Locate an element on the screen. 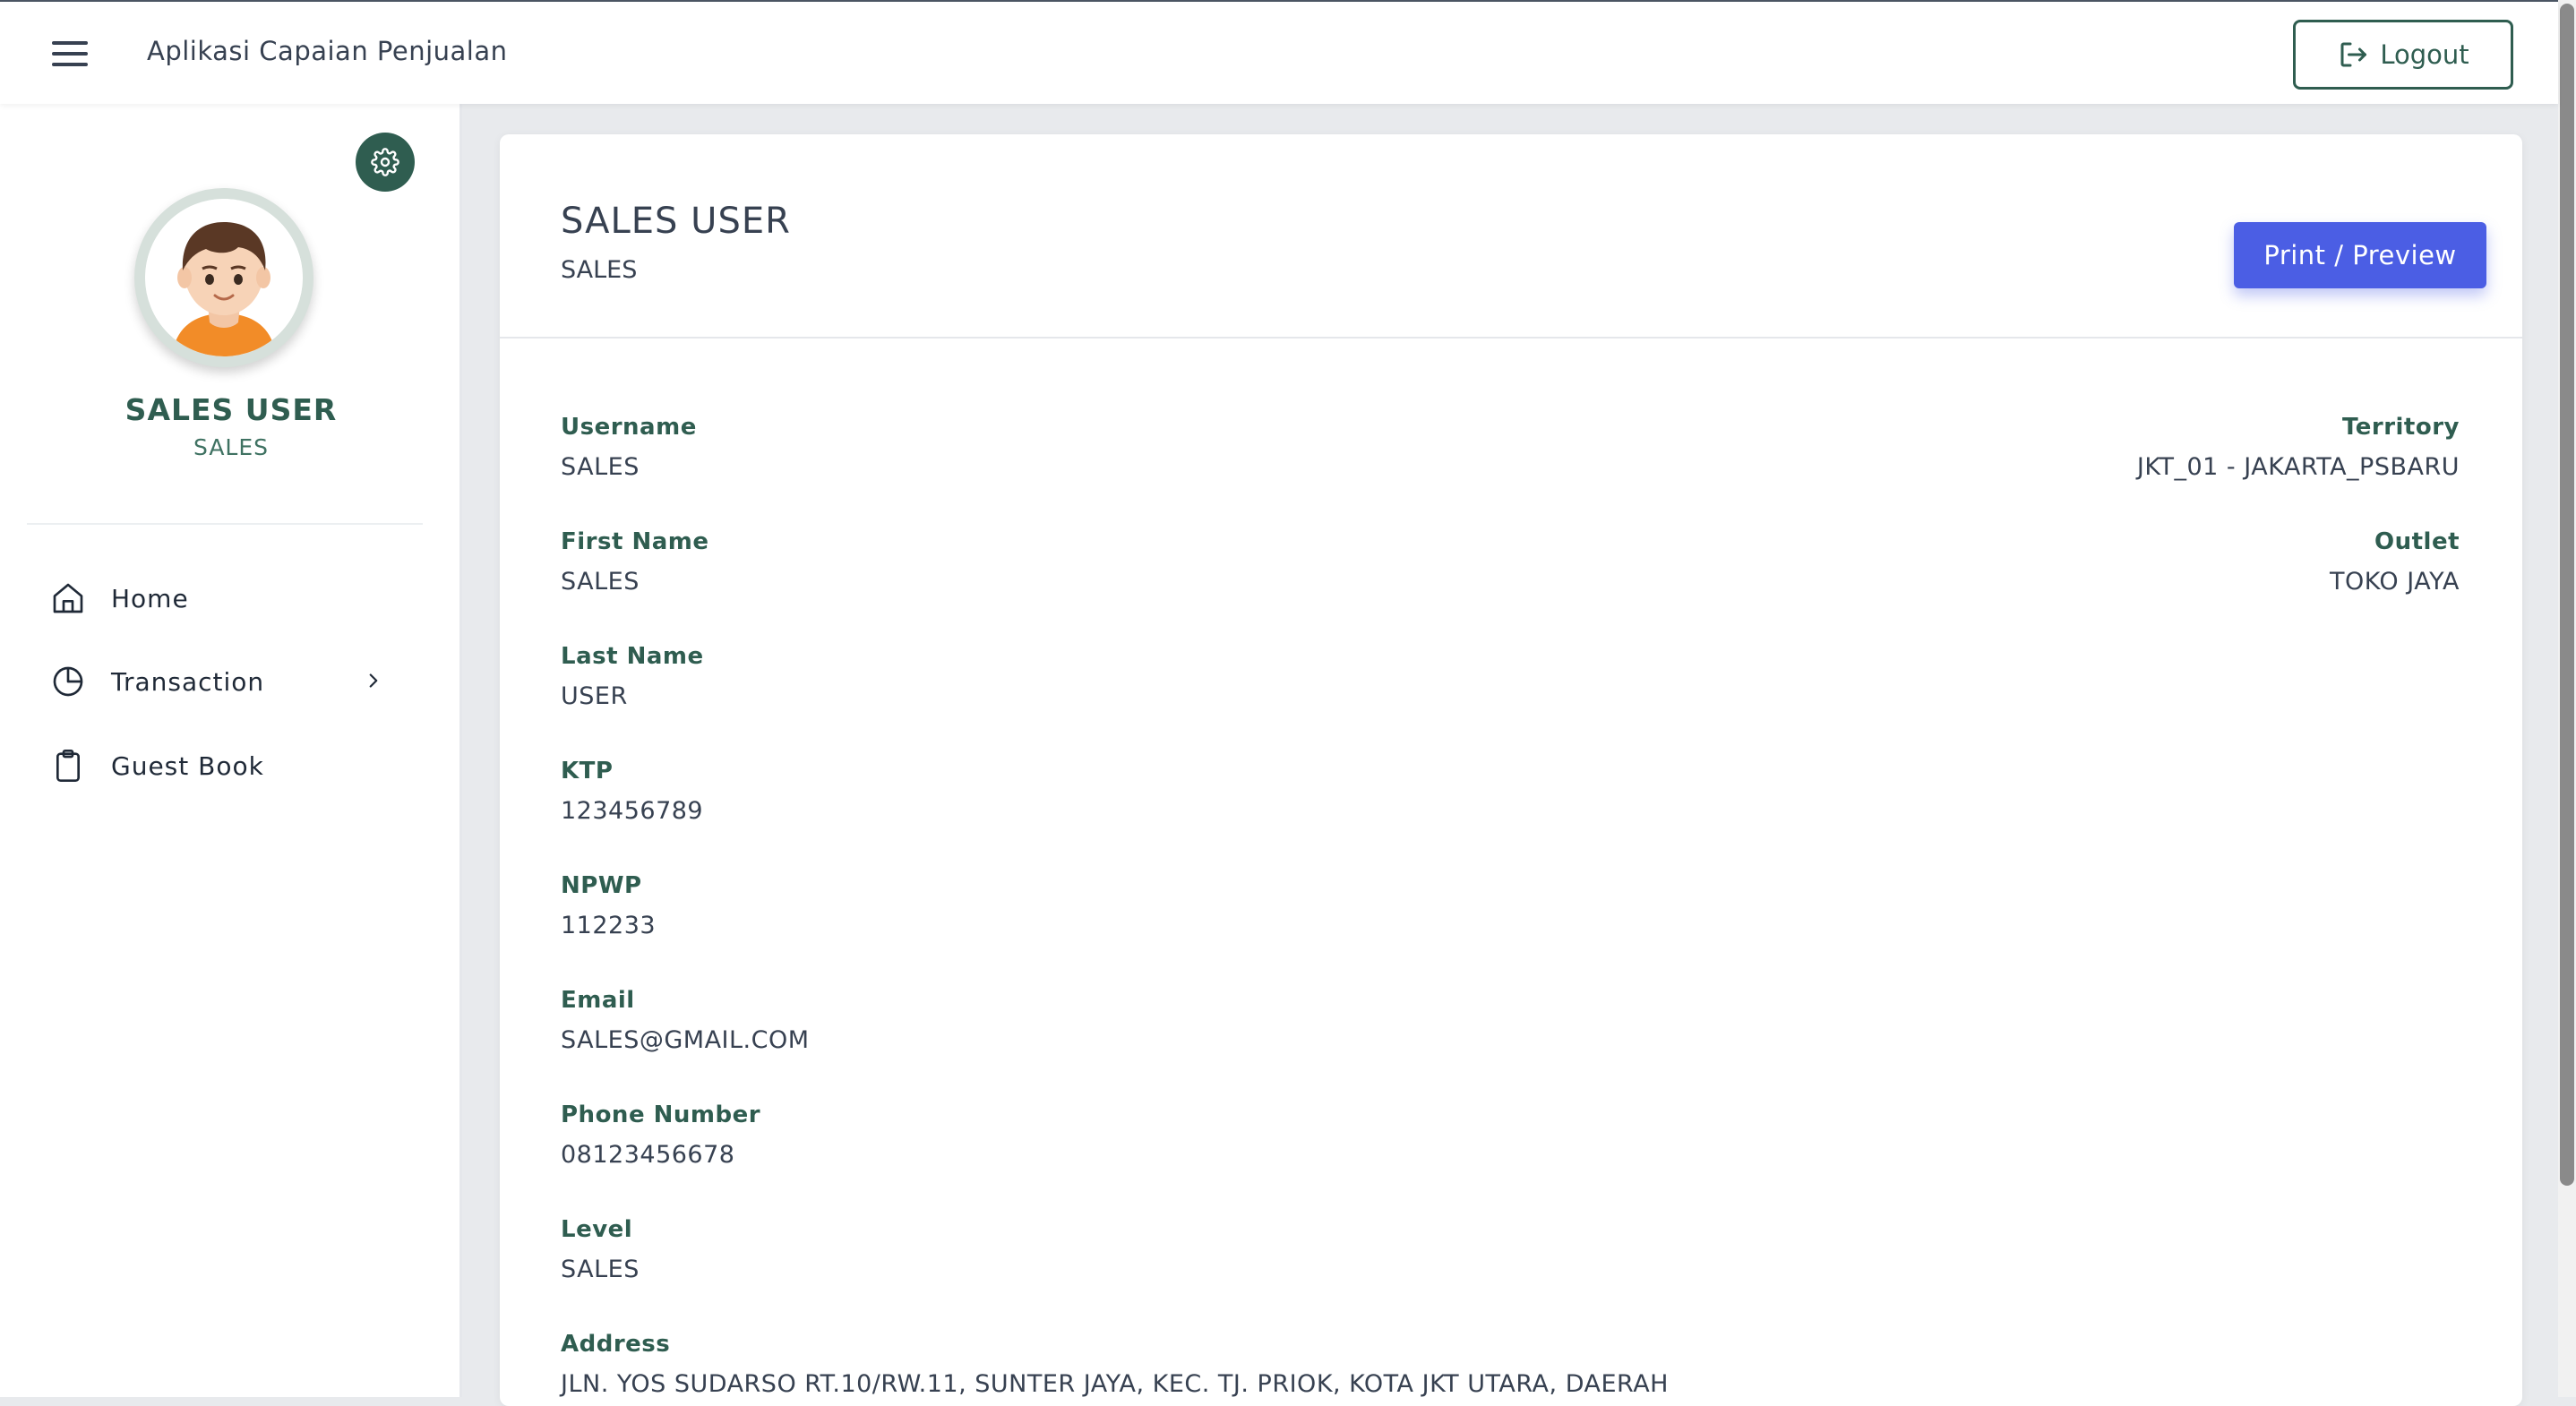 The height and width of the screenshot is (1406, 2576). avatar is located at coordinates (223, 277).